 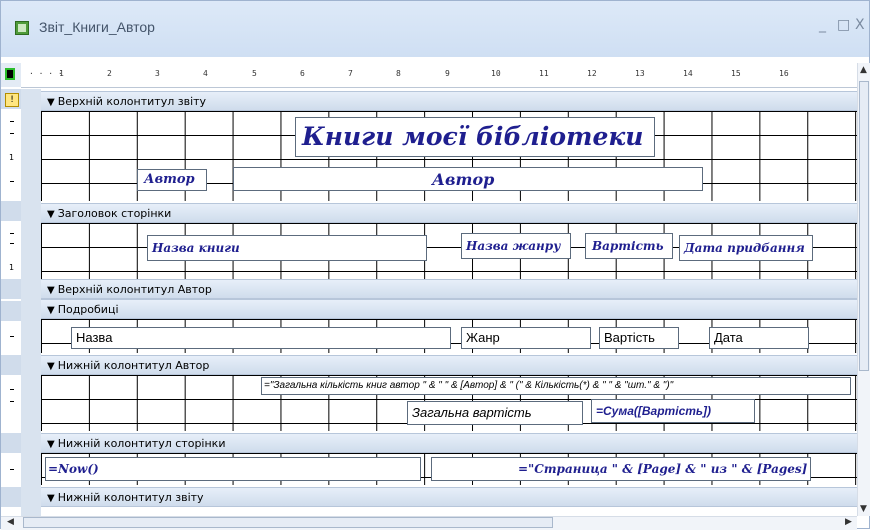 I want to click on scroll-up-arrow-icon: ▲, so click(x=863, y=70).